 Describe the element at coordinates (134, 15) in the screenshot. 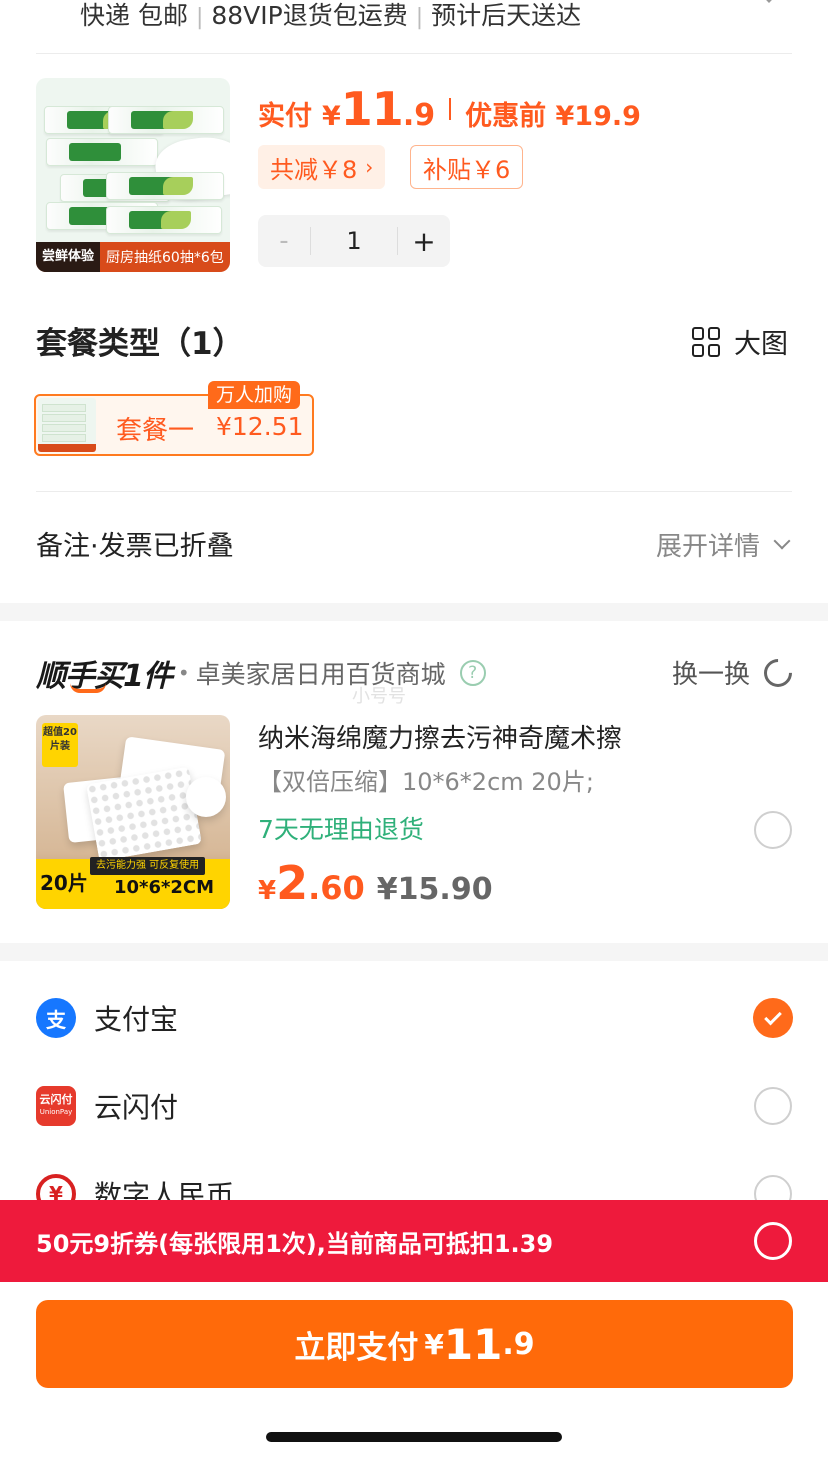

I see `shipping-express: 快递 包邮` at that location.